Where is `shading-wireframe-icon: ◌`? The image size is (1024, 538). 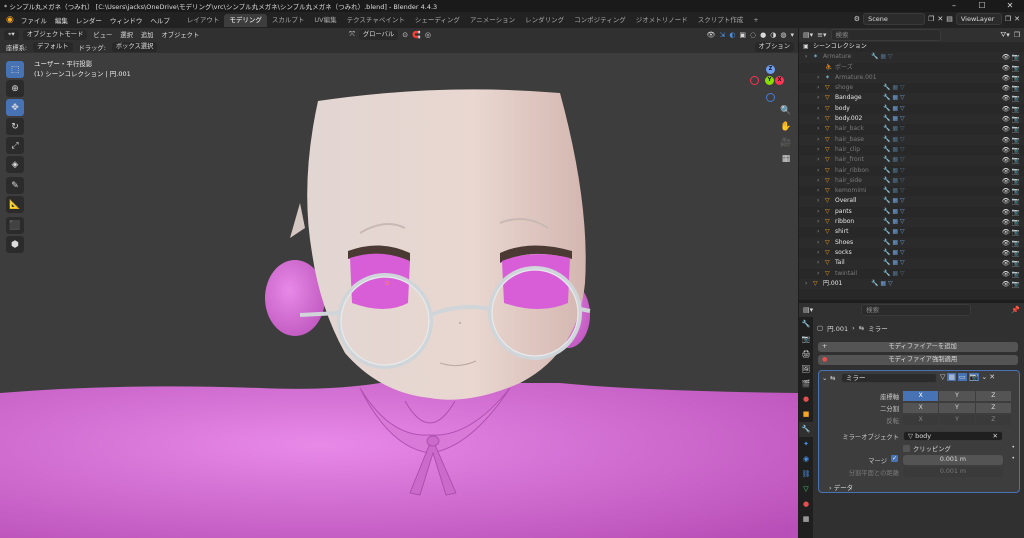 shading-wireframe-icon: ◌ is located at coordinates (753, 35).